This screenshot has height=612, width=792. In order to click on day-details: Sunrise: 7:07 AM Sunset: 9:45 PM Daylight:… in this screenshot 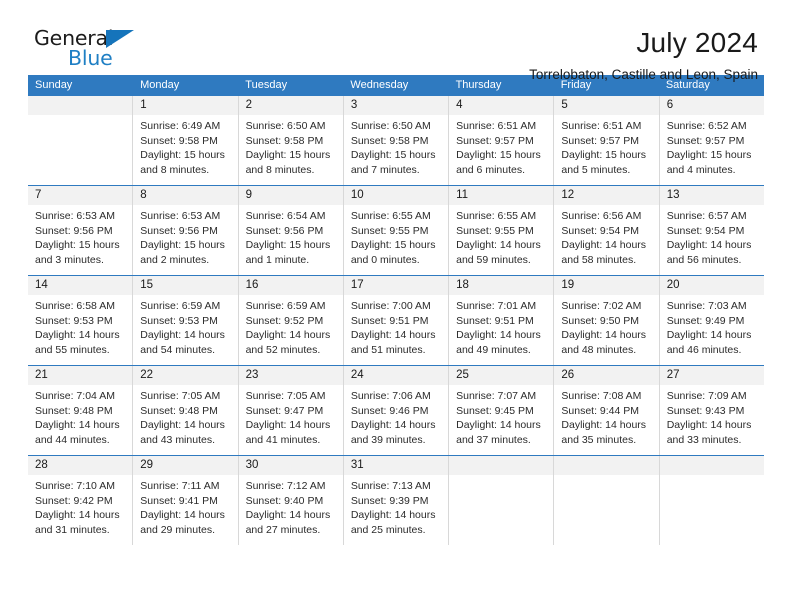, I will do `click(501, 416)`.